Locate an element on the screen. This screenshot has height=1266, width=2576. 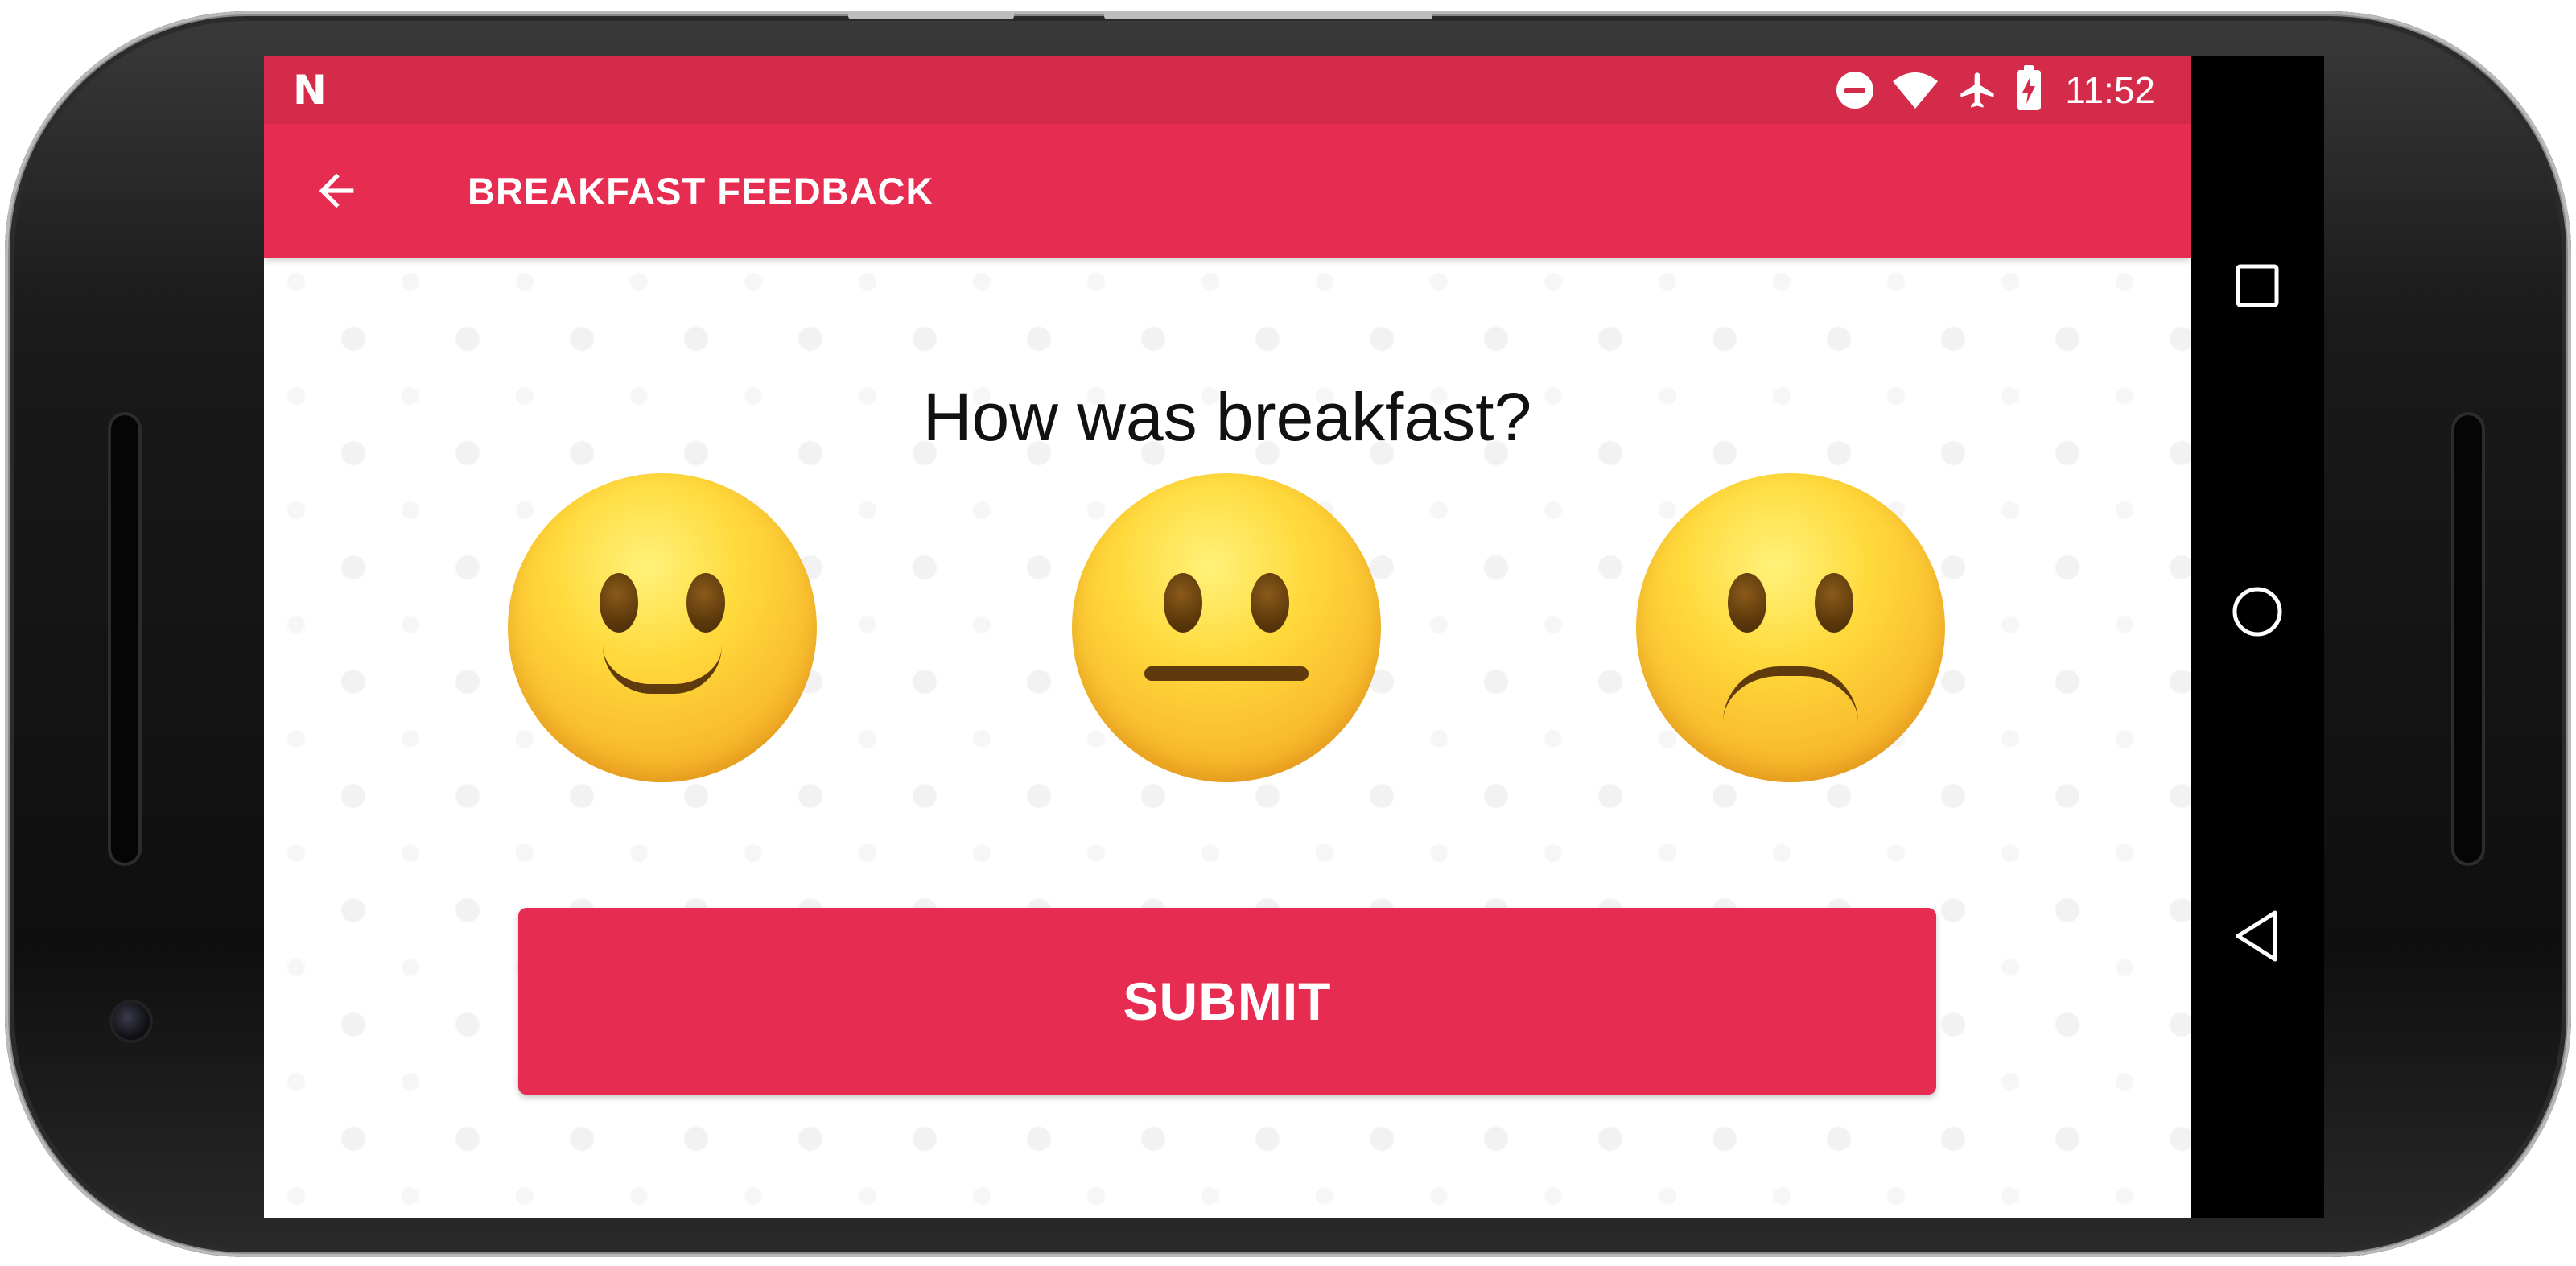
back-button is located at coordinates (336, 191).